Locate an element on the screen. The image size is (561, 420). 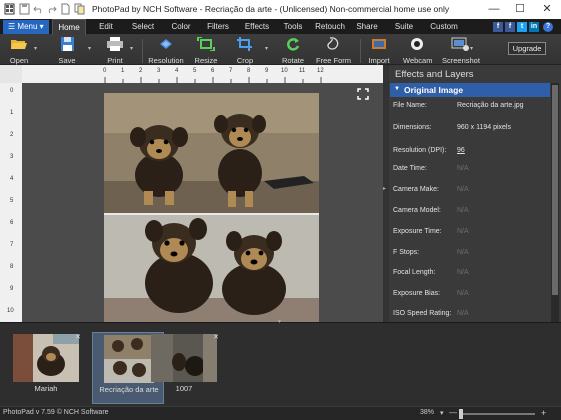
open-button: Open is located at coordinates (19, 51).